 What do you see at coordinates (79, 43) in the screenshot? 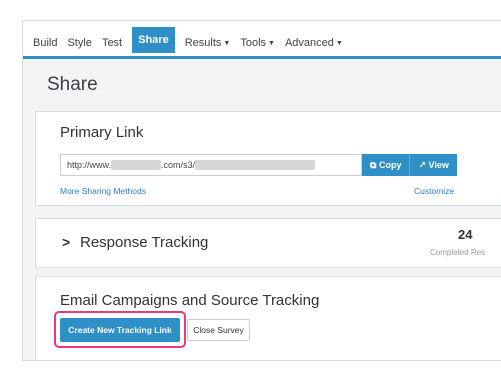
I see `nav-style: Style` at bounding box center [79, 43].